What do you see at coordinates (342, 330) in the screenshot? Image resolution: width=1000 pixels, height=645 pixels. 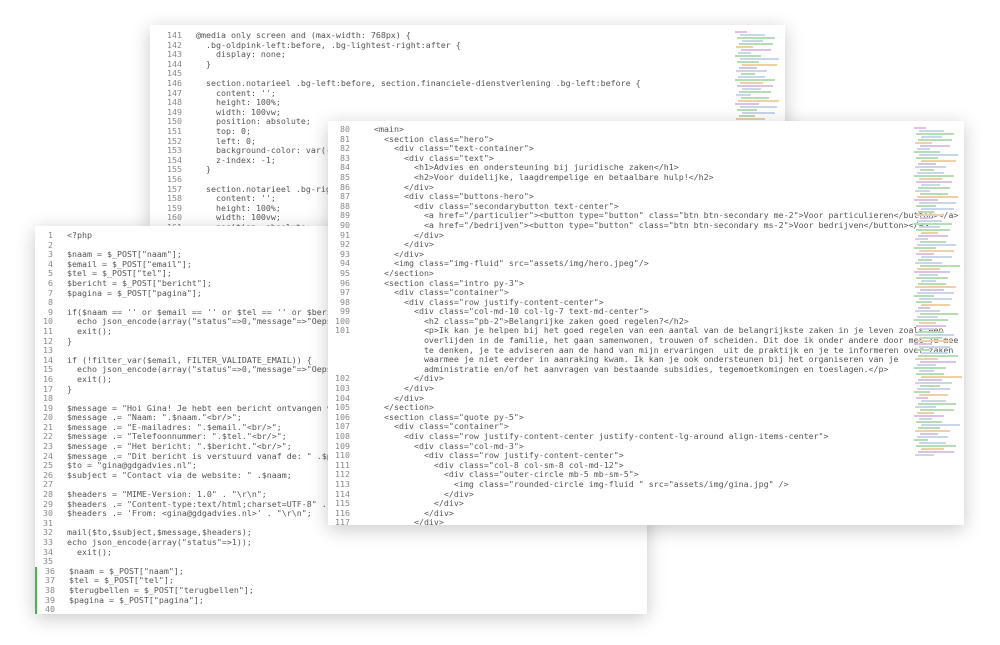 I see `line-number: 101` at bounding box center [342, 330].